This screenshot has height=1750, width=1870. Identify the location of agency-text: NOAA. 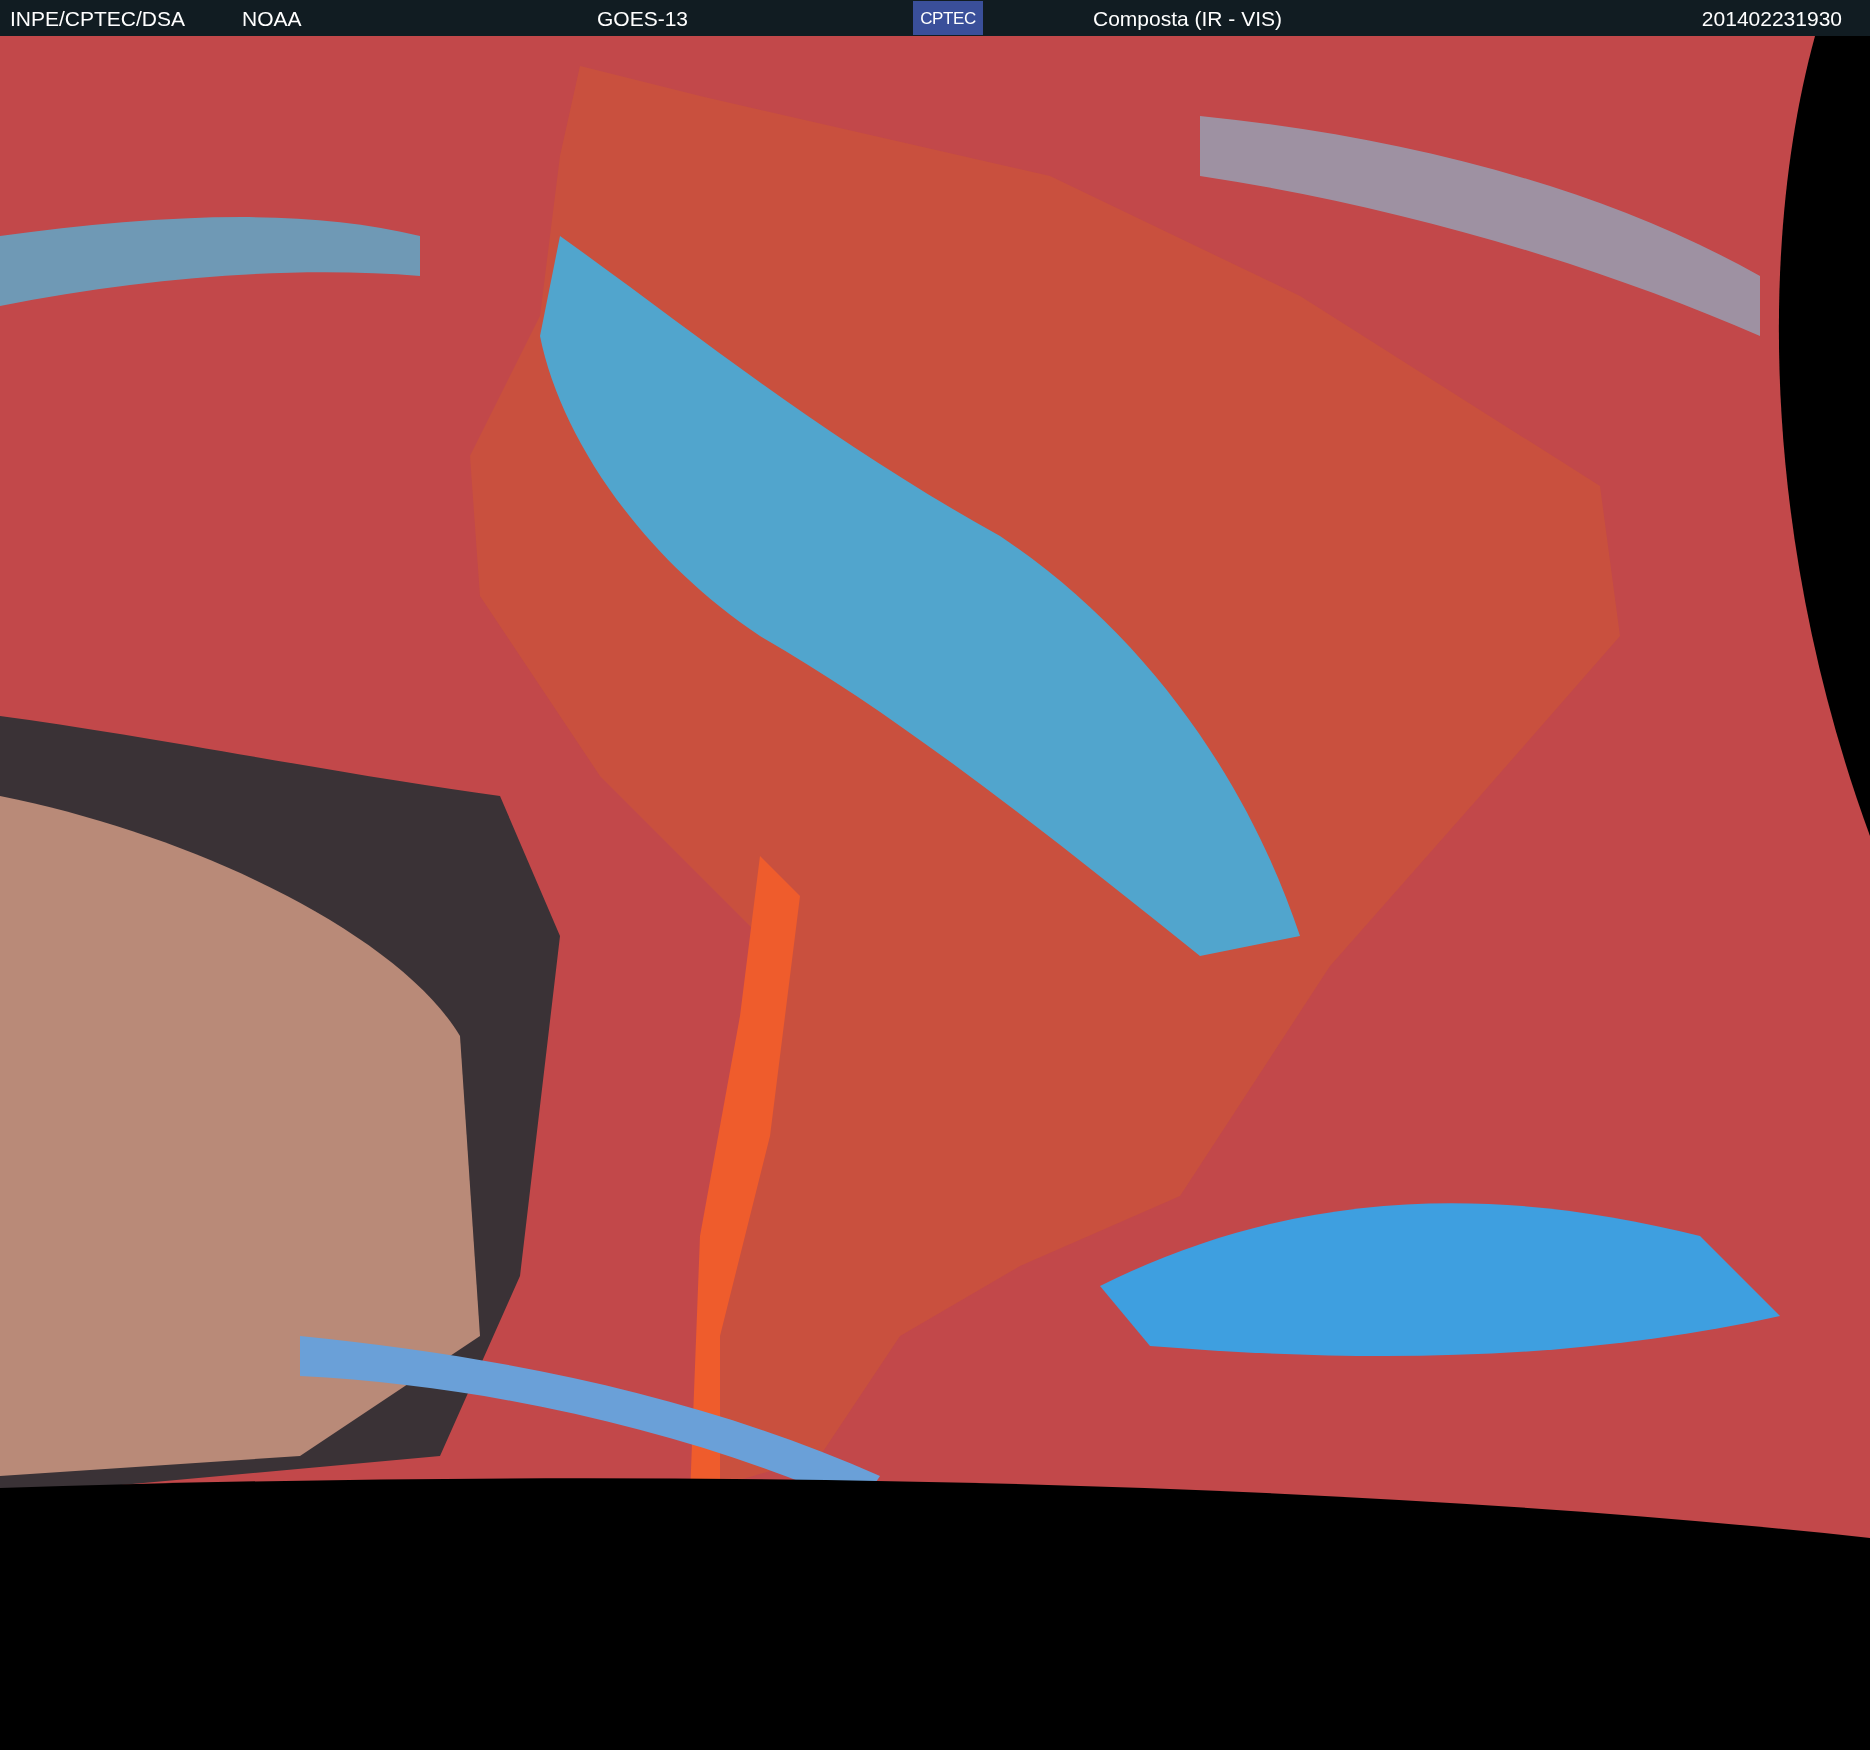
(272, 18).